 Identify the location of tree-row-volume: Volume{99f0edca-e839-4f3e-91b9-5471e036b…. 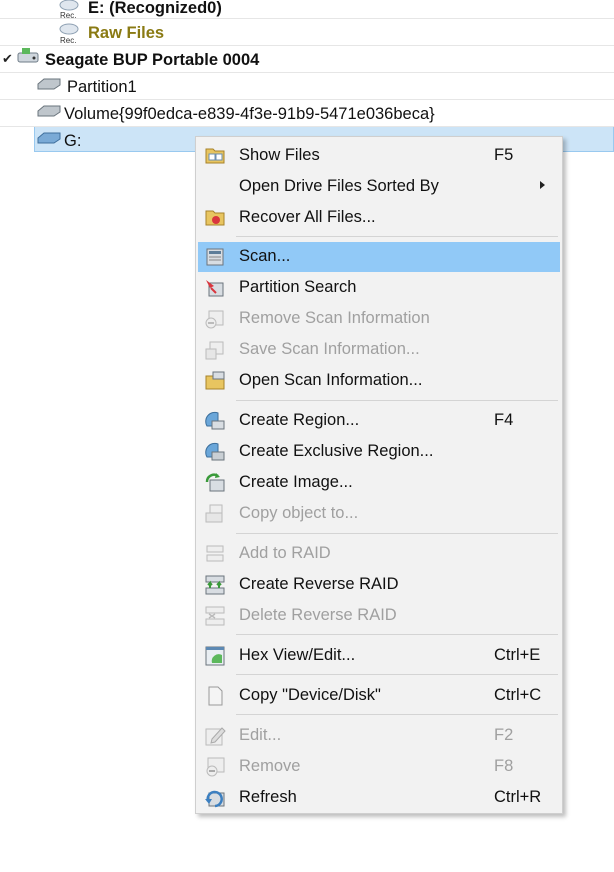
(307, 113).